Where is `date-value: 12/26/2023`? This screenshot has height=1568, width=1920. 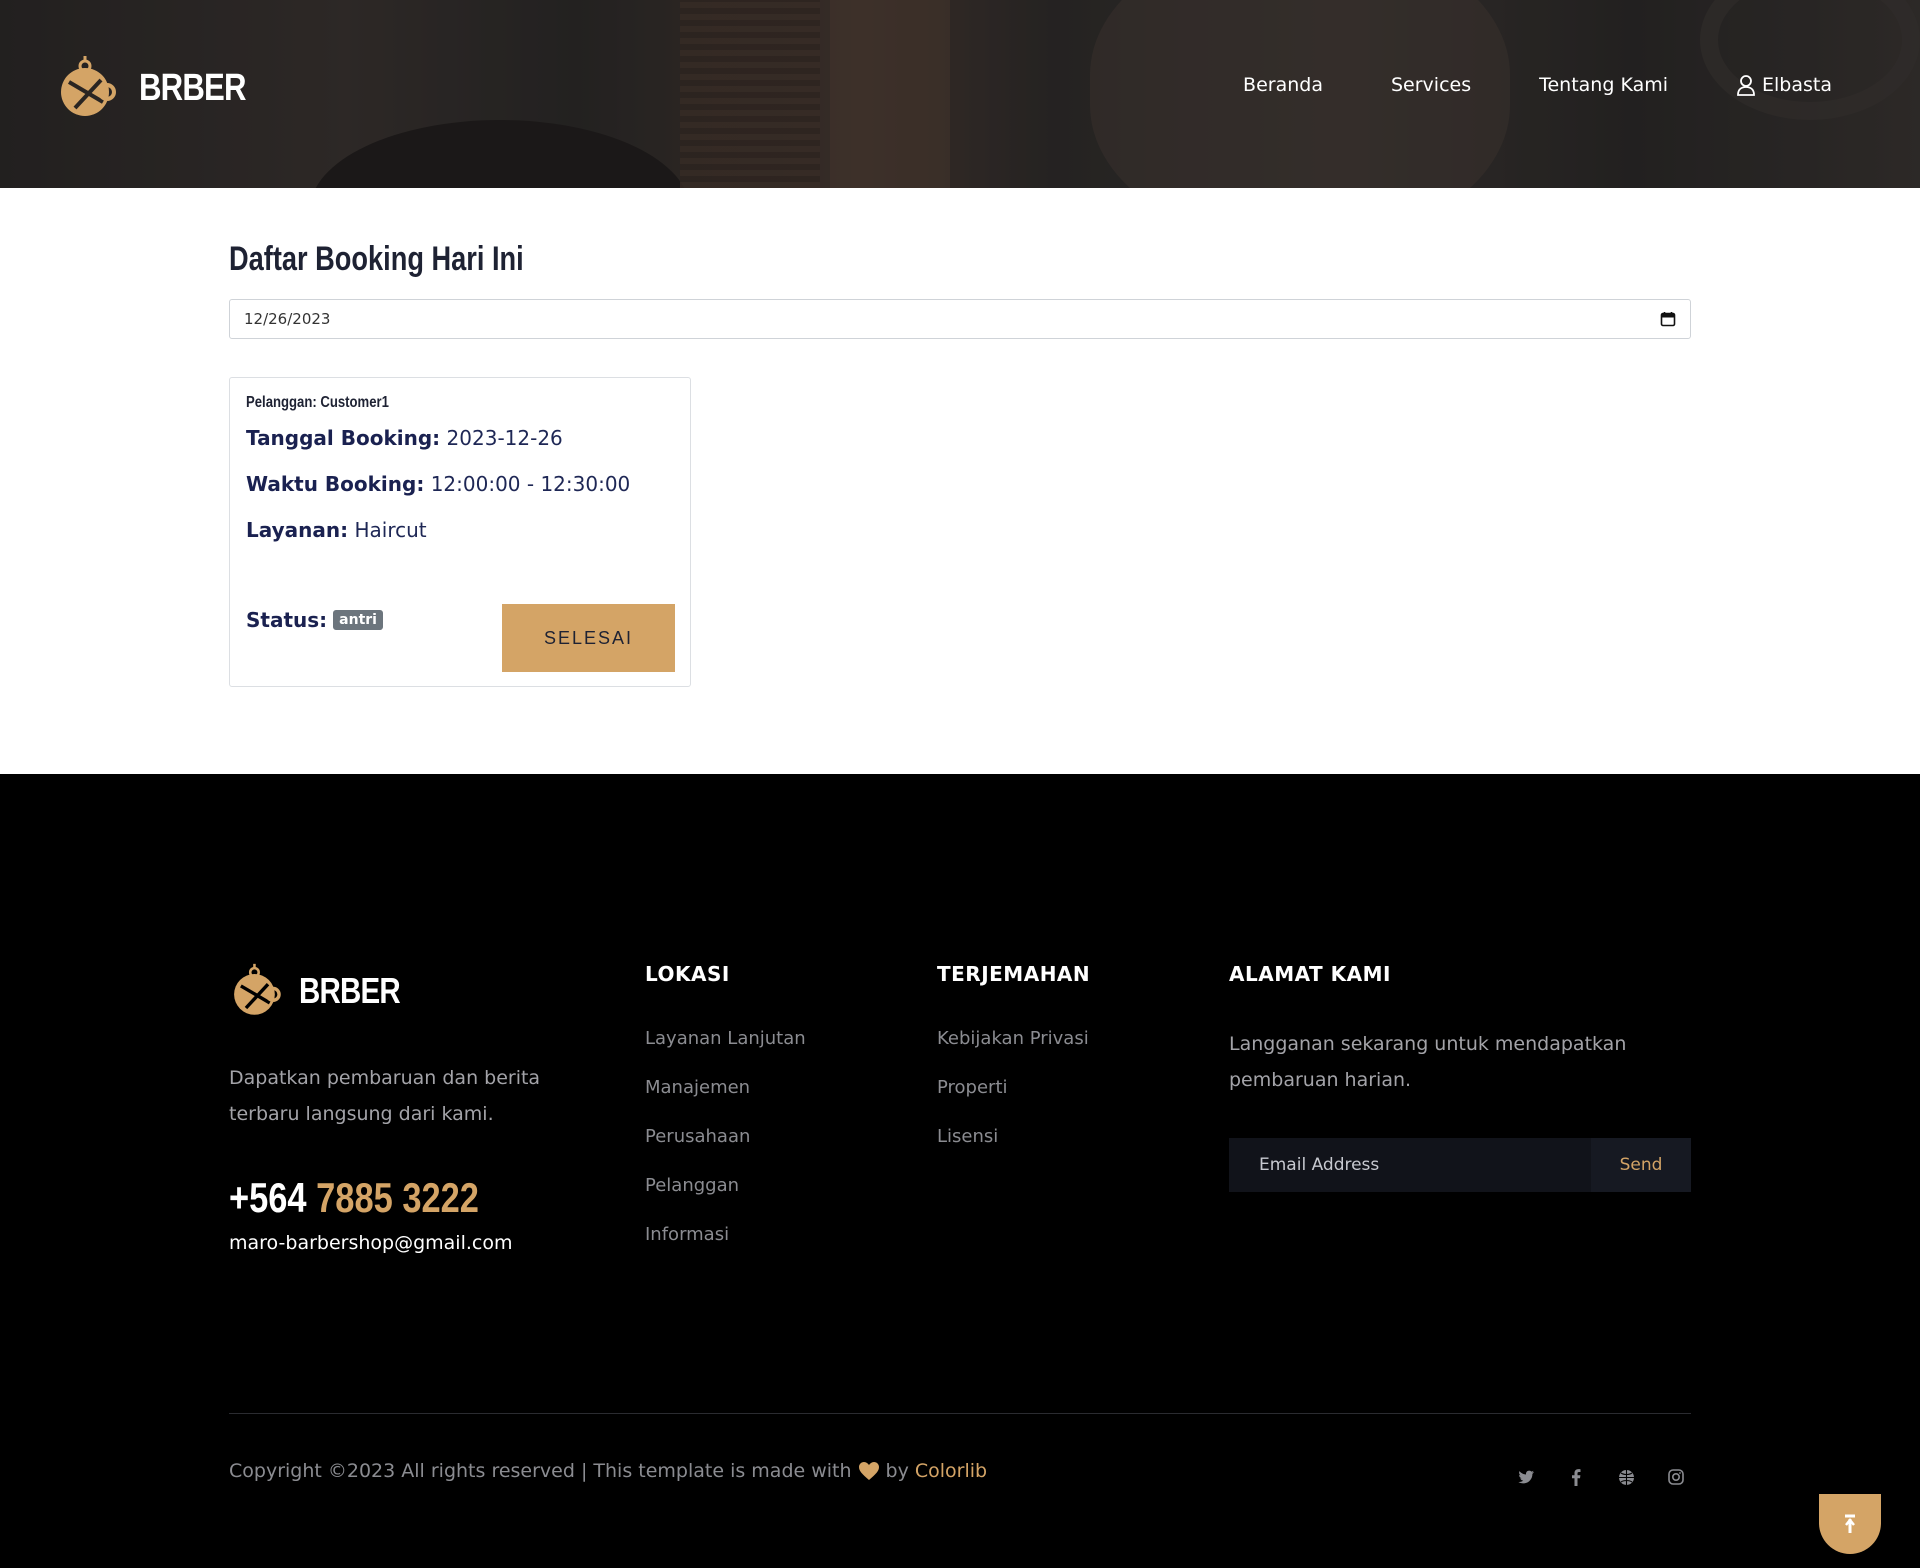 date-value: 12/26/2023 is located at coordinates (287, 319).